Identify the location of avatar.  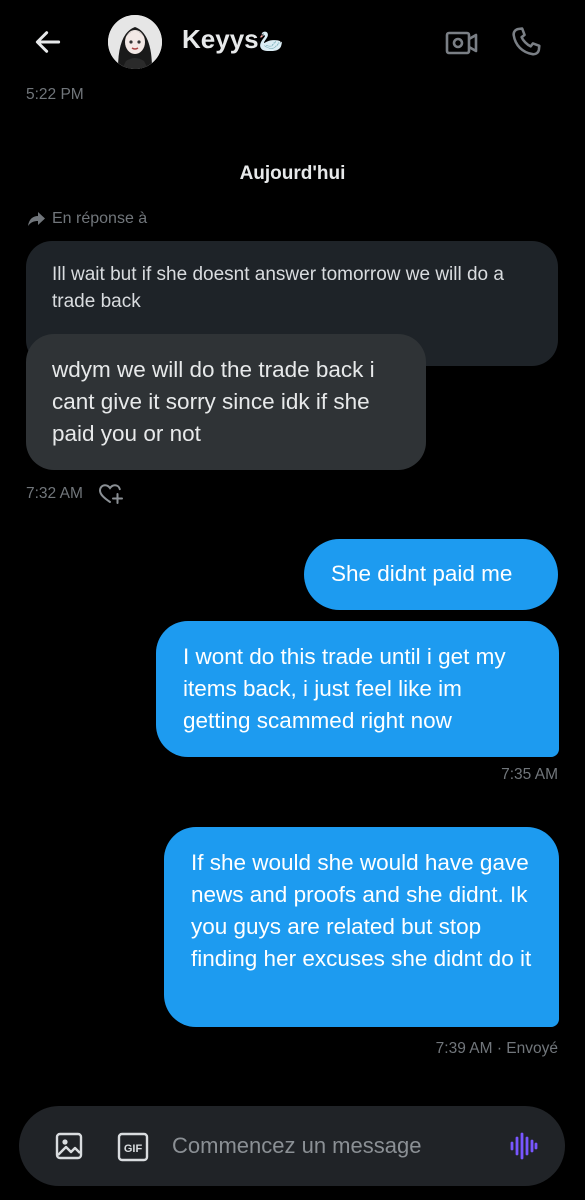
(135, 42).